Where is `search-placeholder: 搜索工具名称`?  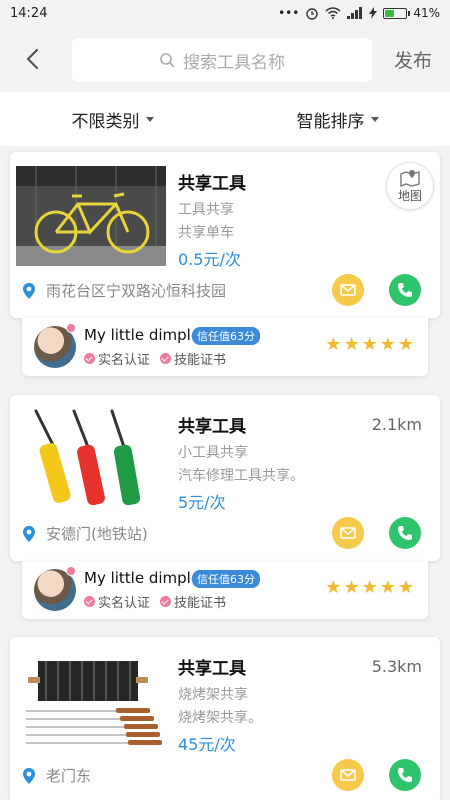 search-placeholder: 搜索工具名称 is located at coordinates (234, 62).